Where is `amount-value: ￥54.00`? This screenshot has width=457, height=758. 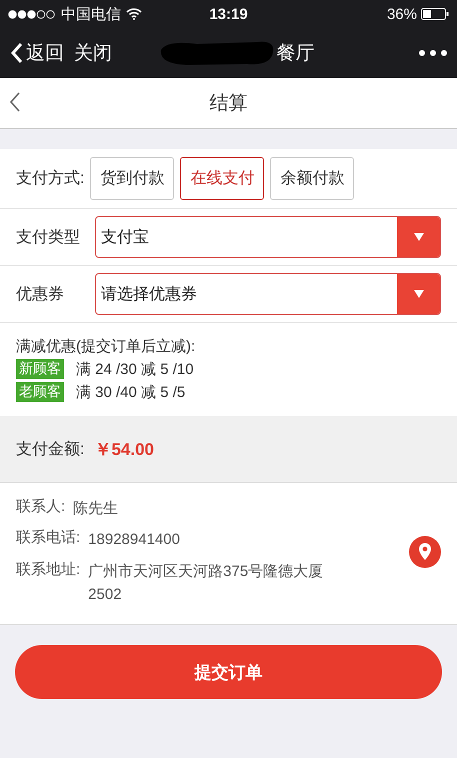
amount-value: ￥54.00 is located at coordinates (124, 449).